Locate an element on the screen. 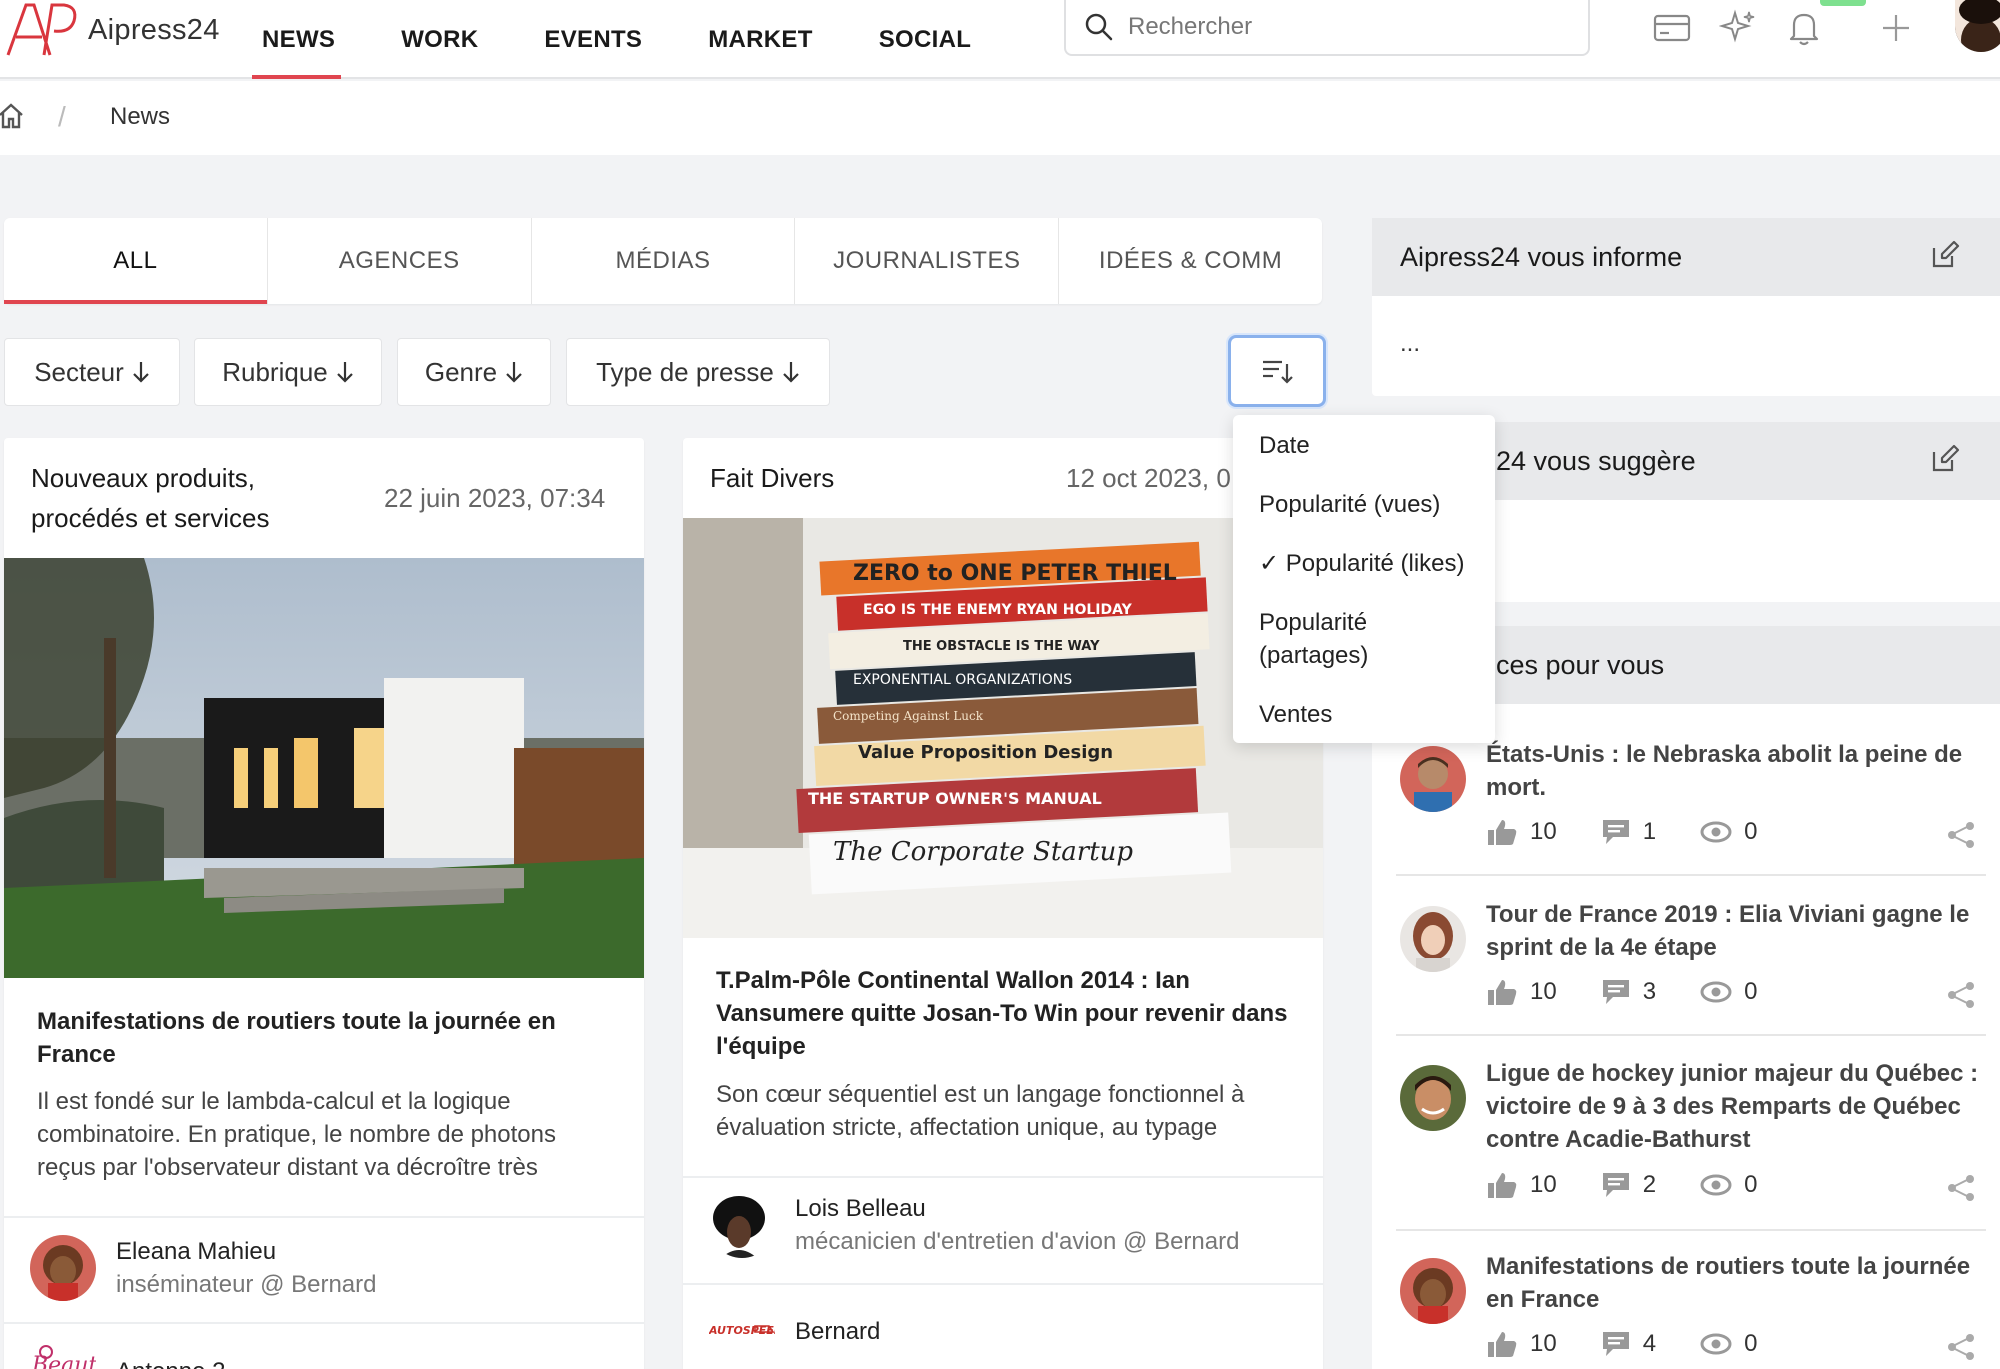 The height and width of the screenshot is (1369, 2000). search-placeholder: Rechercher is located at coordinates (1190, 26).